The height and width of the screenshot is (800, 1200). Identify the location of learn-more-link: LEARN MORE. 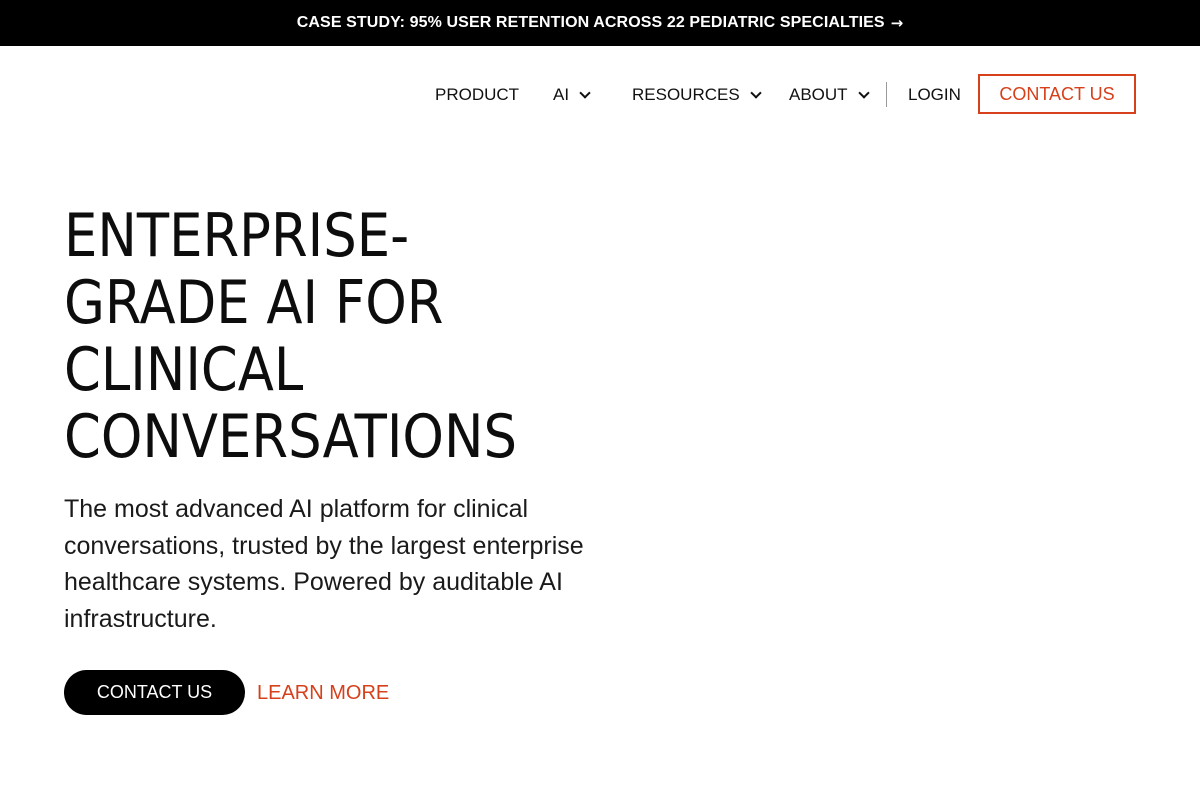
(323, 693).